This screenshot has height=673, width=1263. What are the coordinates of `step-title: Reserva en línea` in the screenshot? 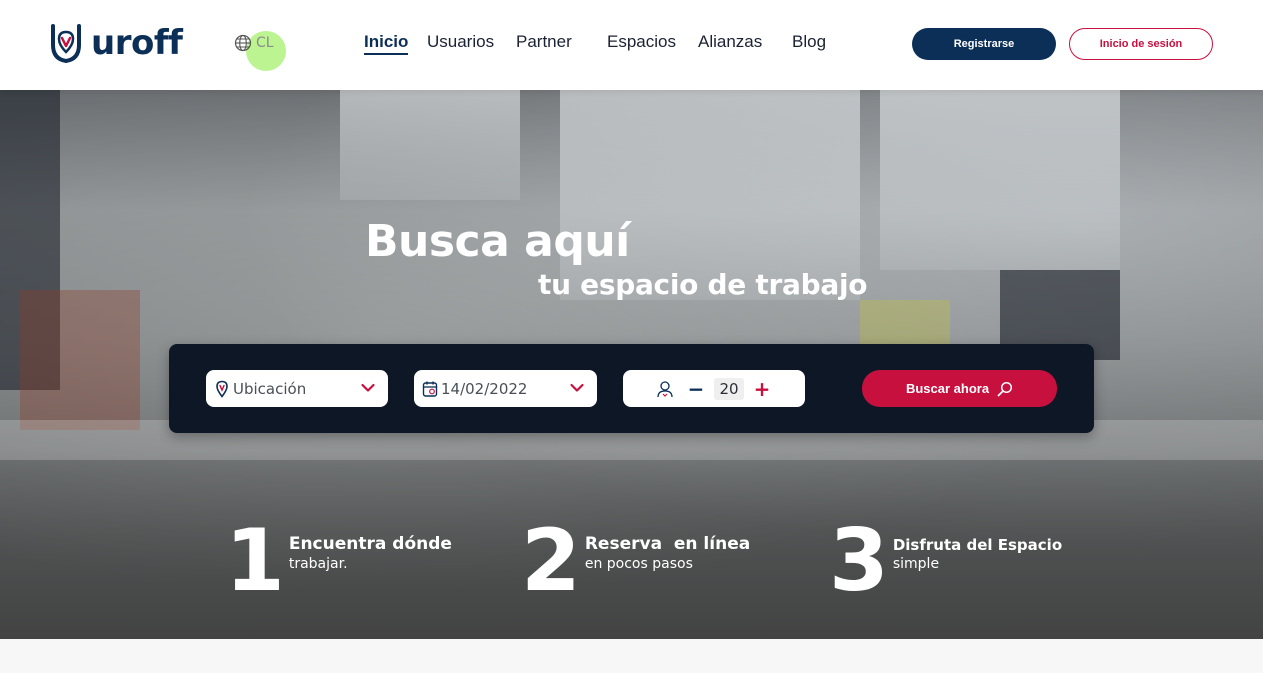 It's located at (667, 544).